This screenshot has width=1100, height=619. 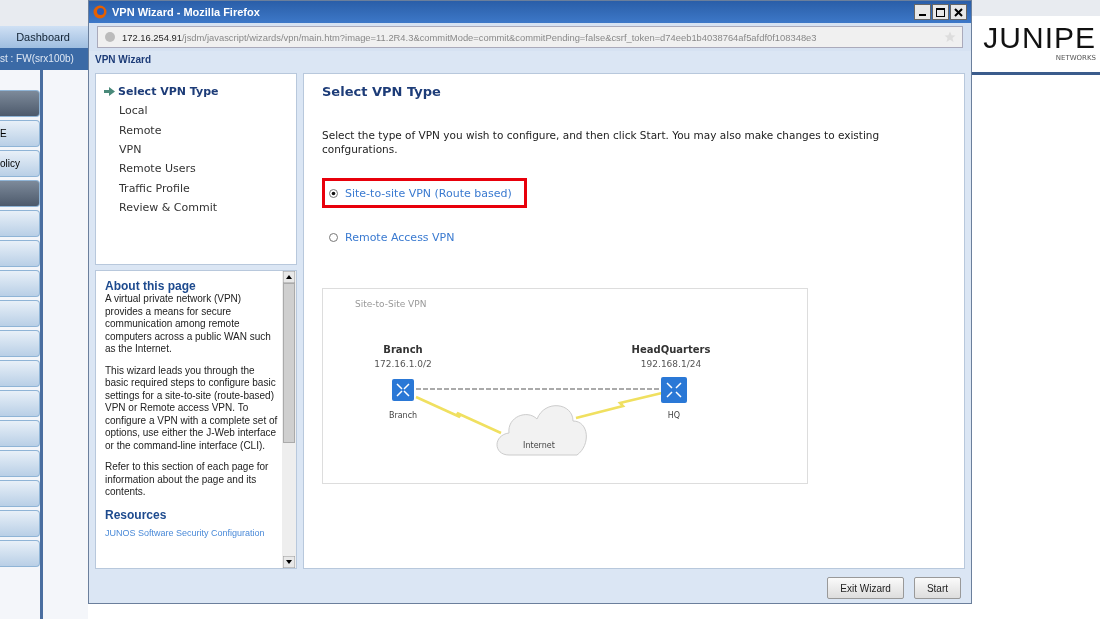 I want to click on step-item: Local, so click(x=200, y=111).